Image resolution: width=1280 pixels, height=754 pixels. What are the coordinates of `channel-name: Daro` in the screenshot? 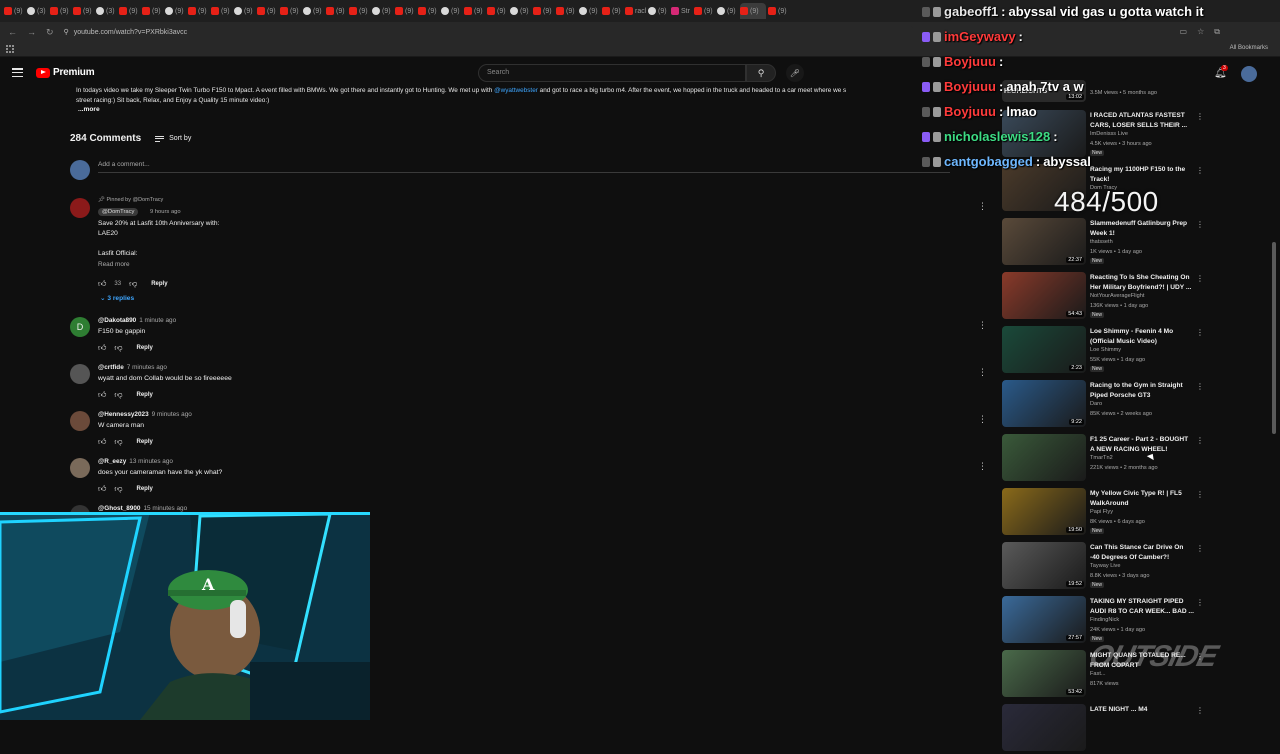 It's located at (1096, 404).